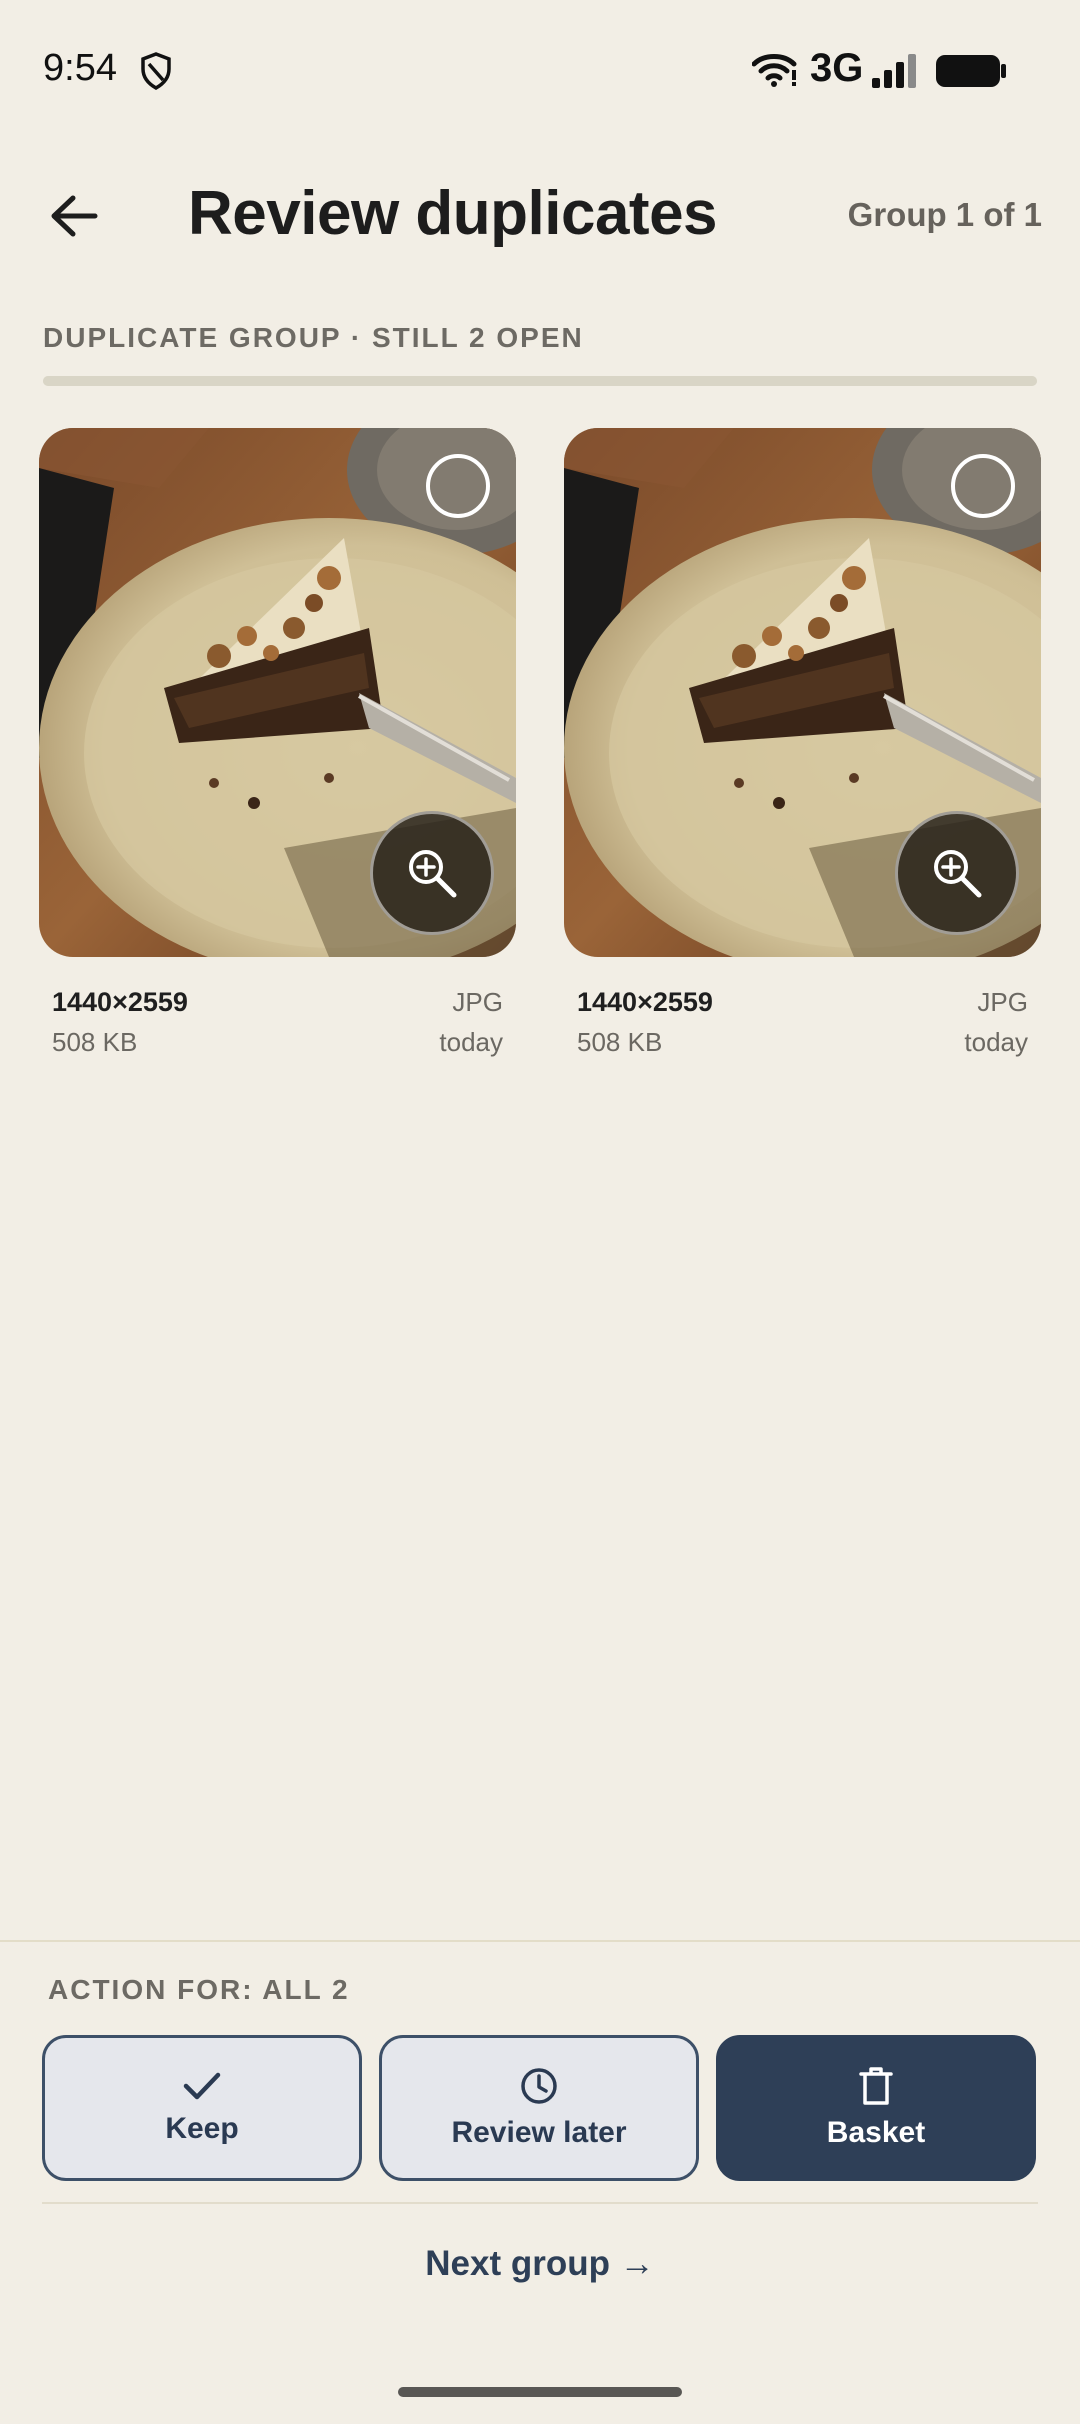  What do you see at coordinates (540, 2264) in the screenshot?
I see `next-group-button: Next group →` at bounding box center [540, 2264].